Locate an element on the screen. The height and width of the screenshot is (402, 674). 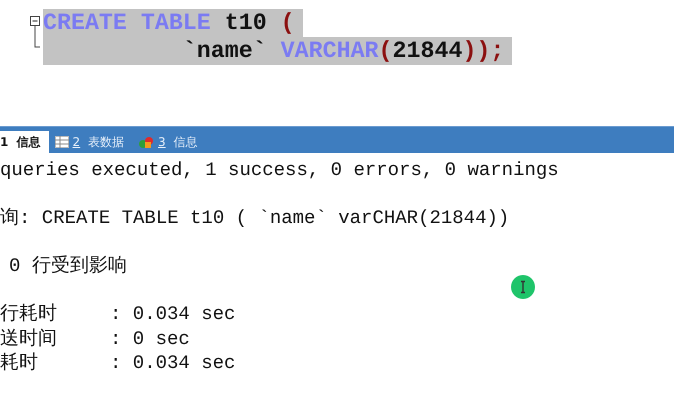
result-tab: 1 信息 is located at coordinates (24, 142).